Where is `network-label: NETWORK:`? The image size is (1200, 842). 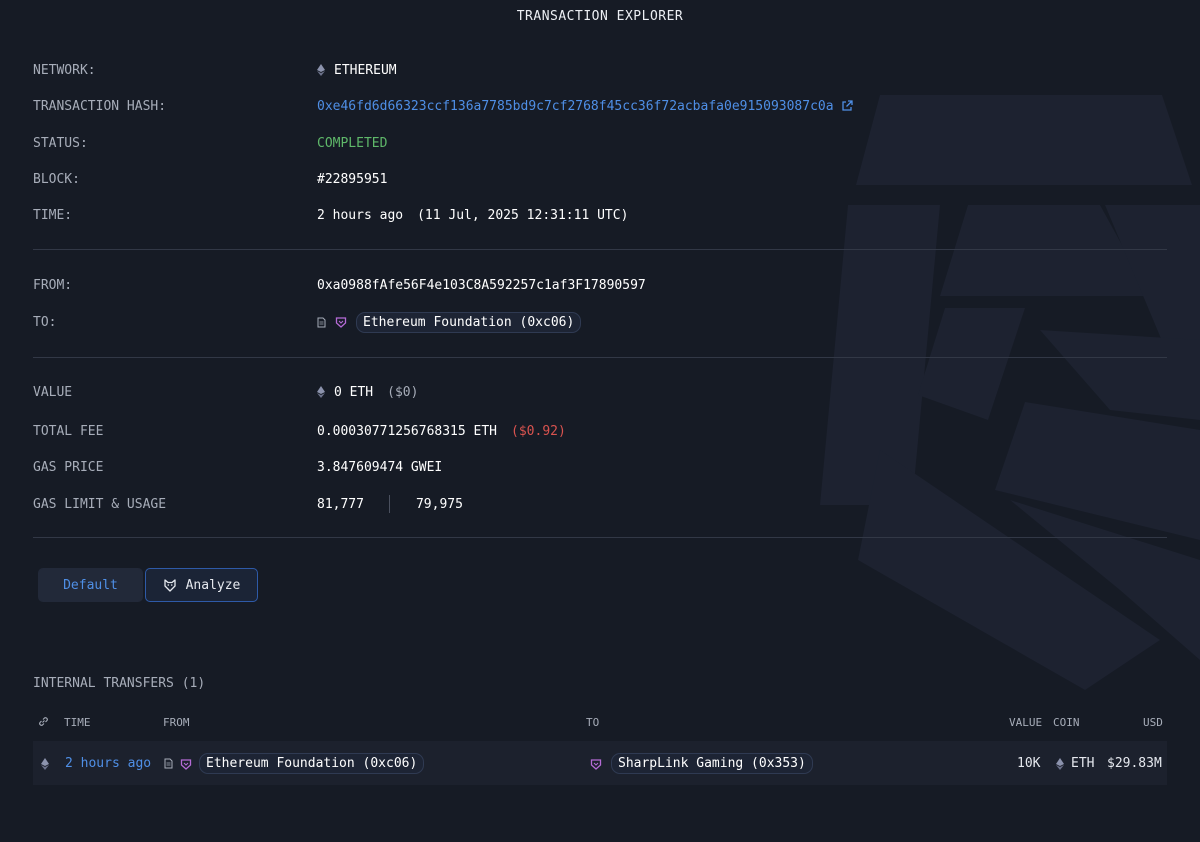
network-label: NETWORK: is located at coordinates (64, 70).